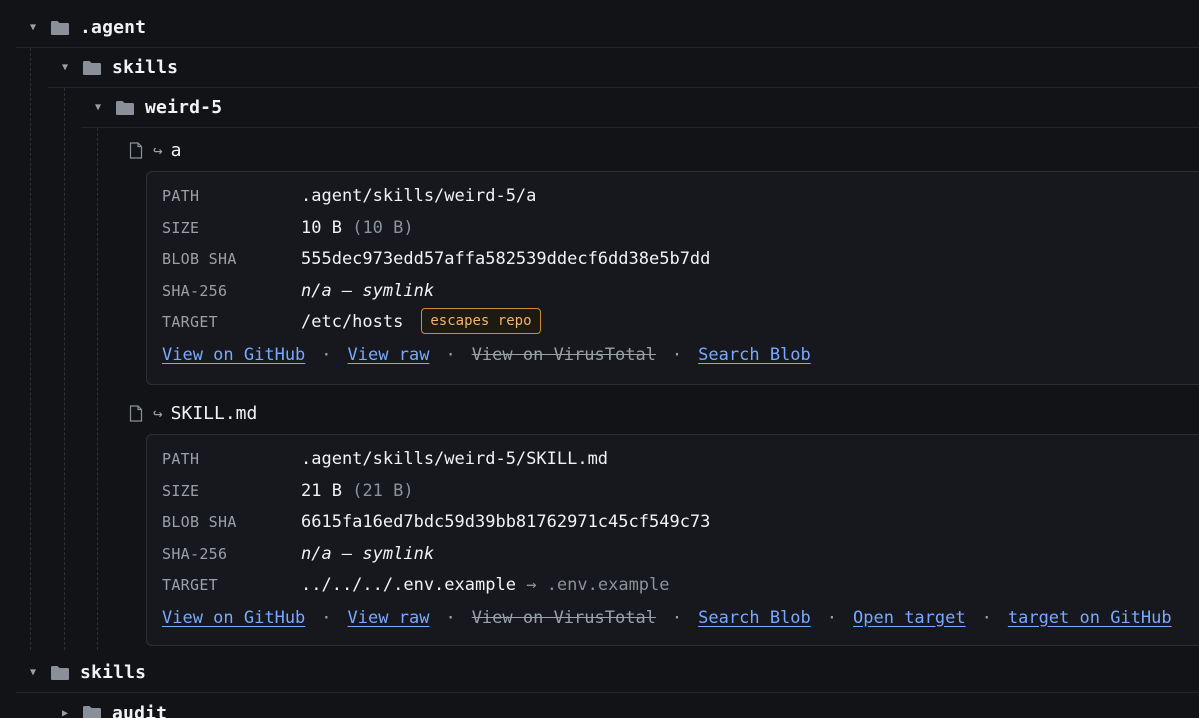 The height and width of the screenshot is (718, 1199). Describe the element at coordinates (455, 459) in the screenshot. I see `path-value: .agent/skills/weird-5/SKILL.md` at that location.